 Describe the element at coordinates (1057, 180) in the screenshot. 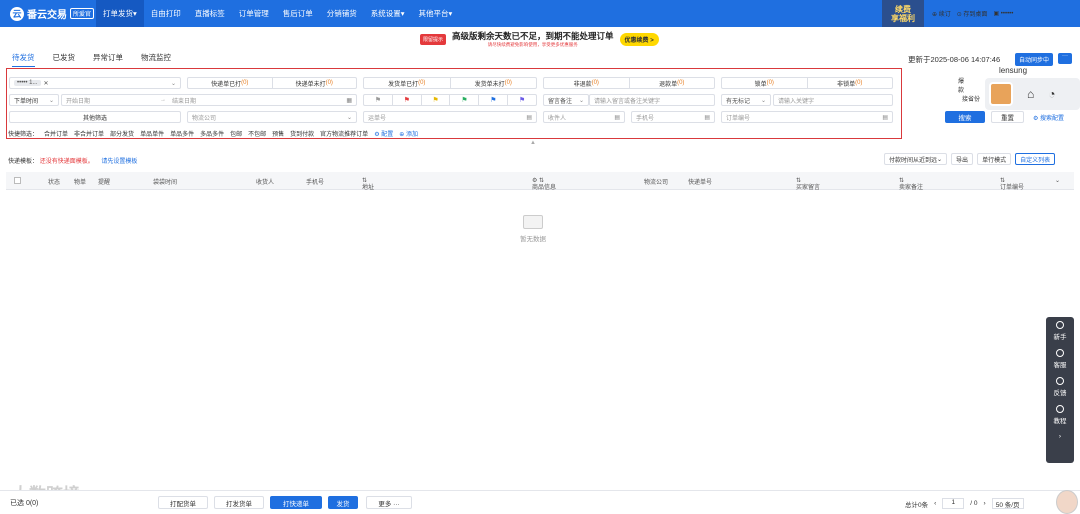

I see `chevron-down-icon: ⌄` at that location.